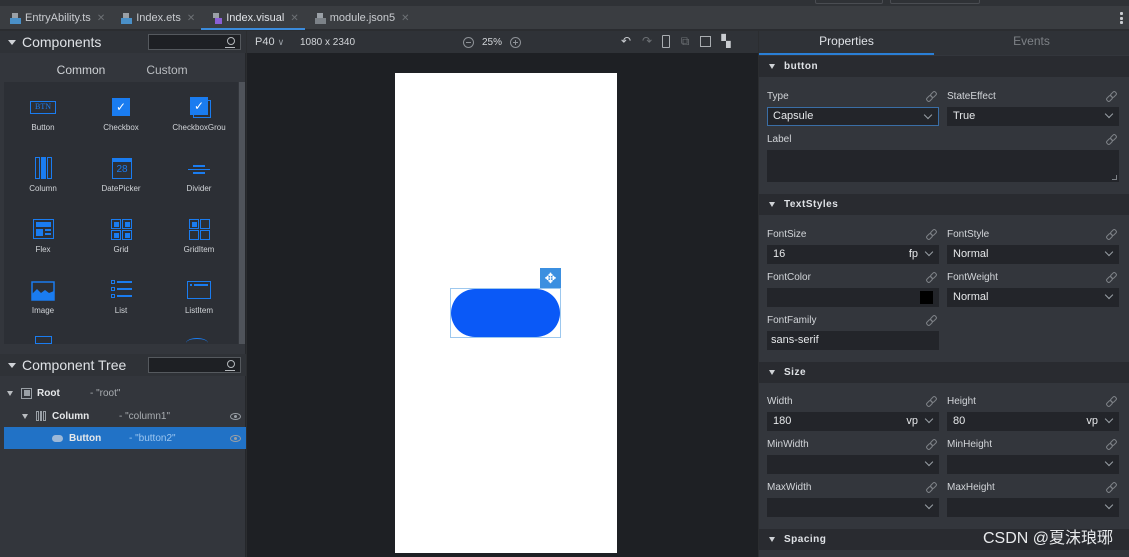 The height and width of the screenshot is (557, 1129). I want to click on zoom-out-icon, so click(468, 42).